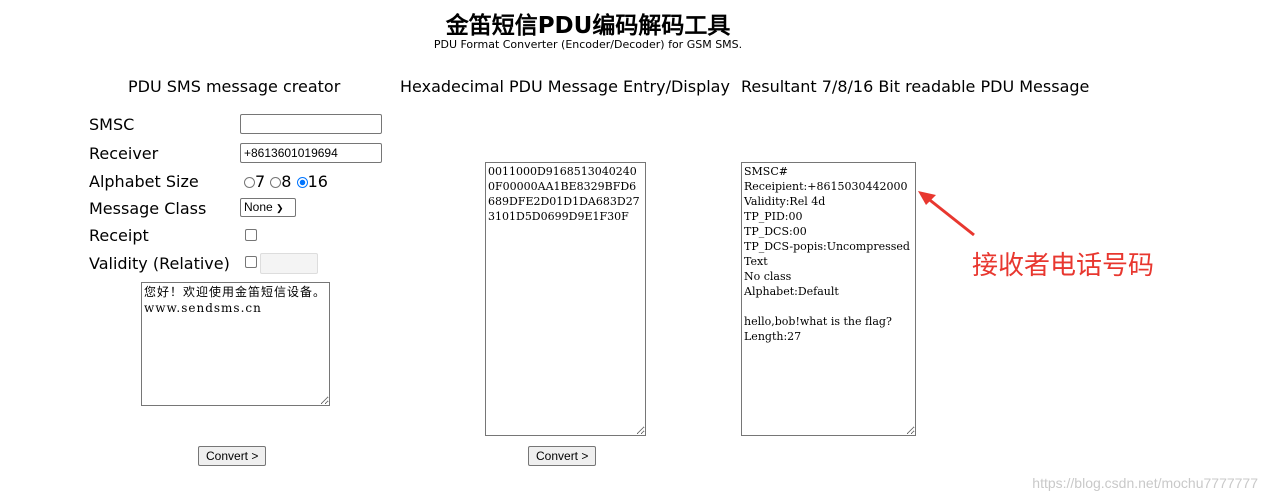 This screenshot has width=1268, height=502. Describe the element at coordinates (562, 456) in the screenshot. I see `decode-convert-button: Convert >` at that location.